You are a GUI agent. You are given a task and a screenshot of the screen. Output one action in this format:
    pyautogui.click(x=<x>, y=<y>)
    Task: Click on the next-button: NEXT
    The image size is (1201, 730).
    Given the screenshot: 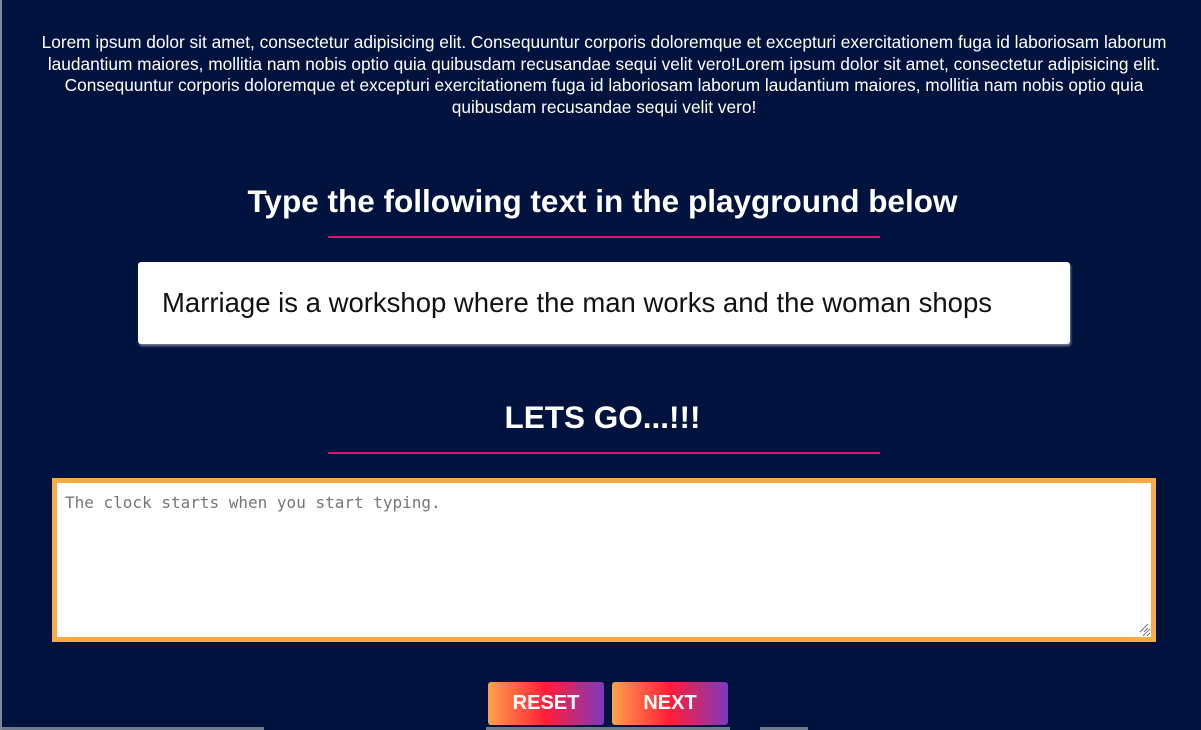 What is the action you would take?
    pyautogui.click(x=670, y=703)
    